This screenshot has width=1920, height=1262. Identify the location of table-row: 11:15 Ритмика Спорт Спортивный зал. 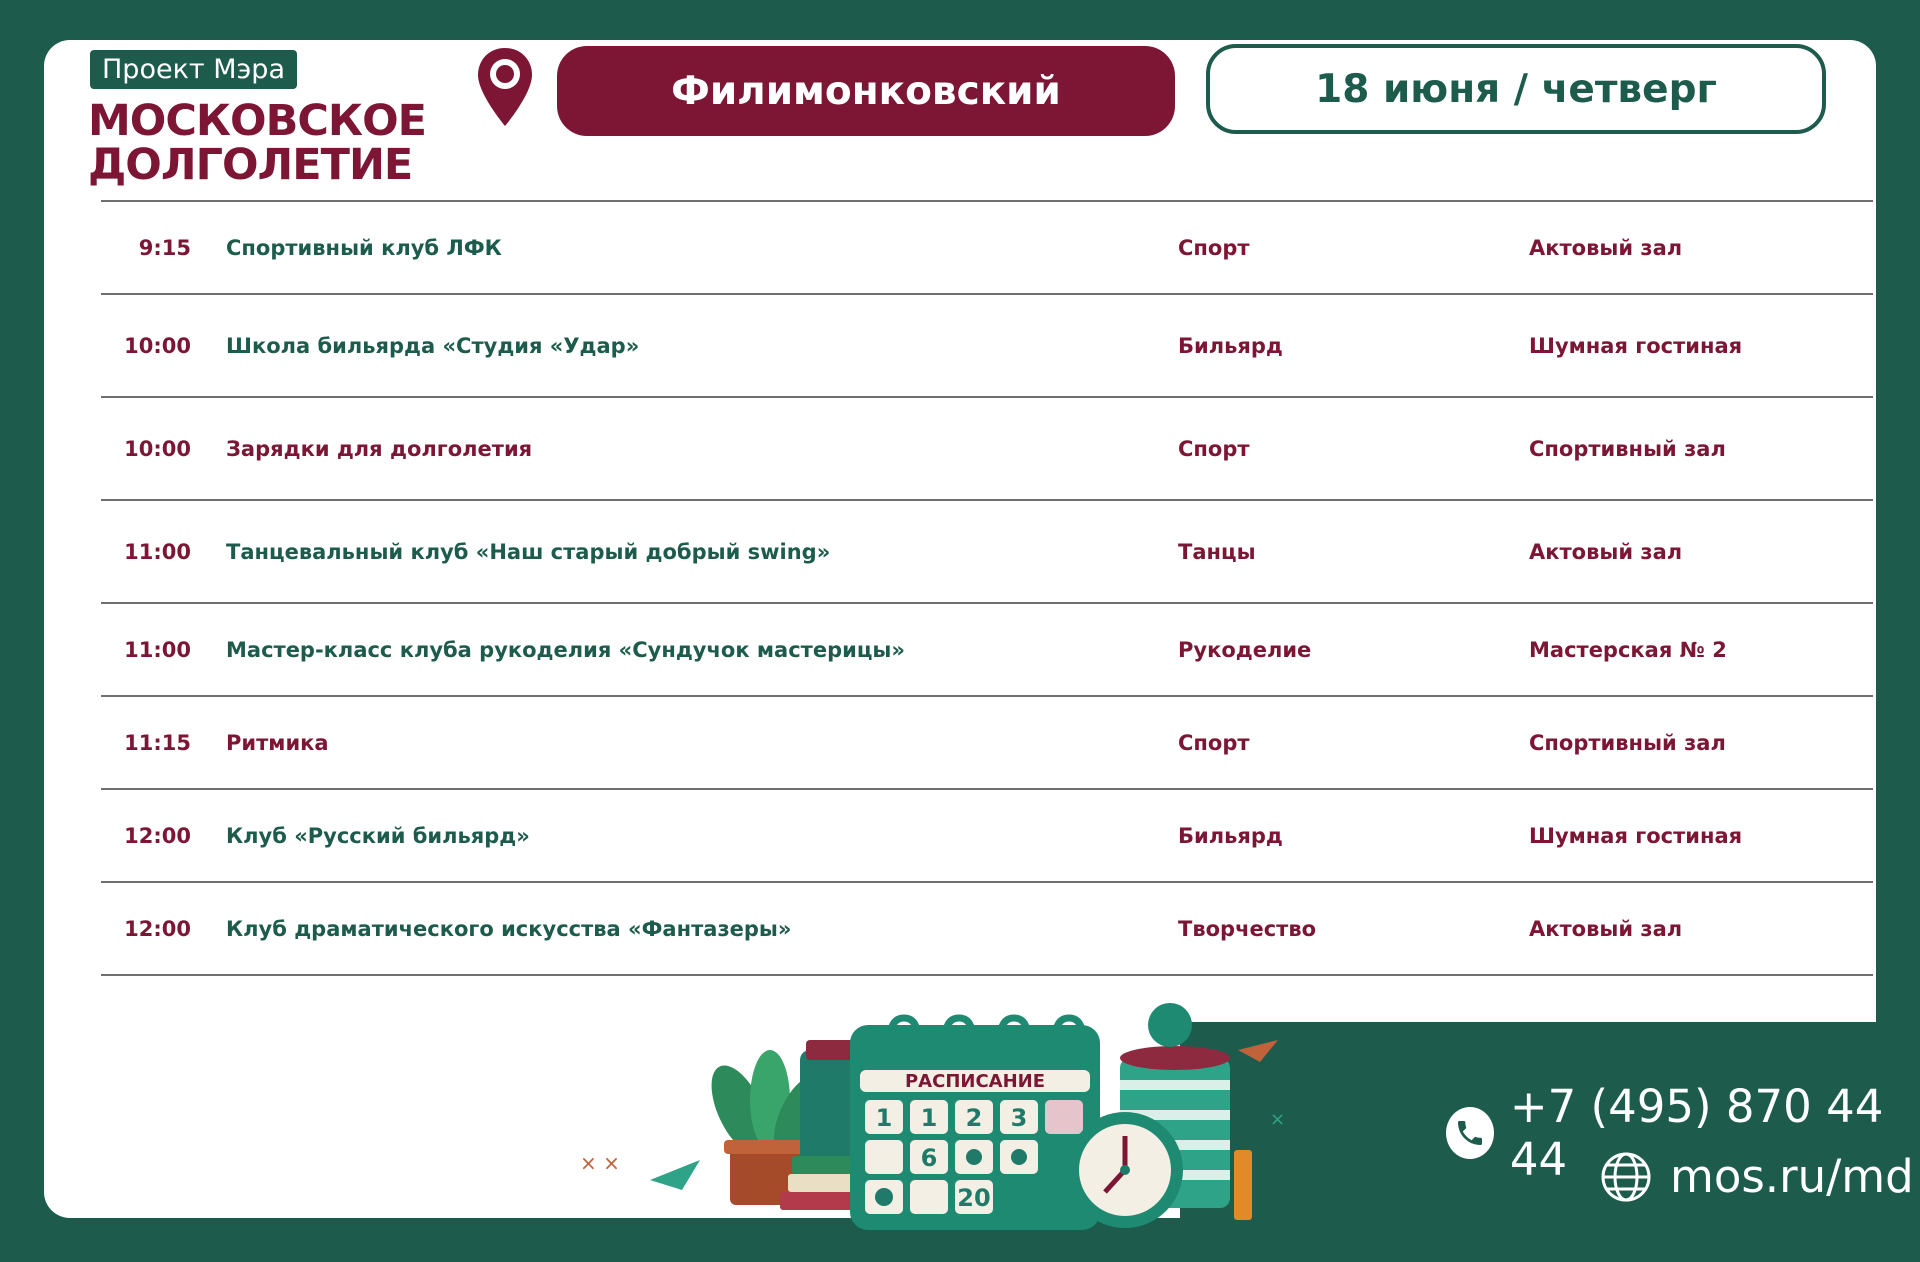
(987, 741).